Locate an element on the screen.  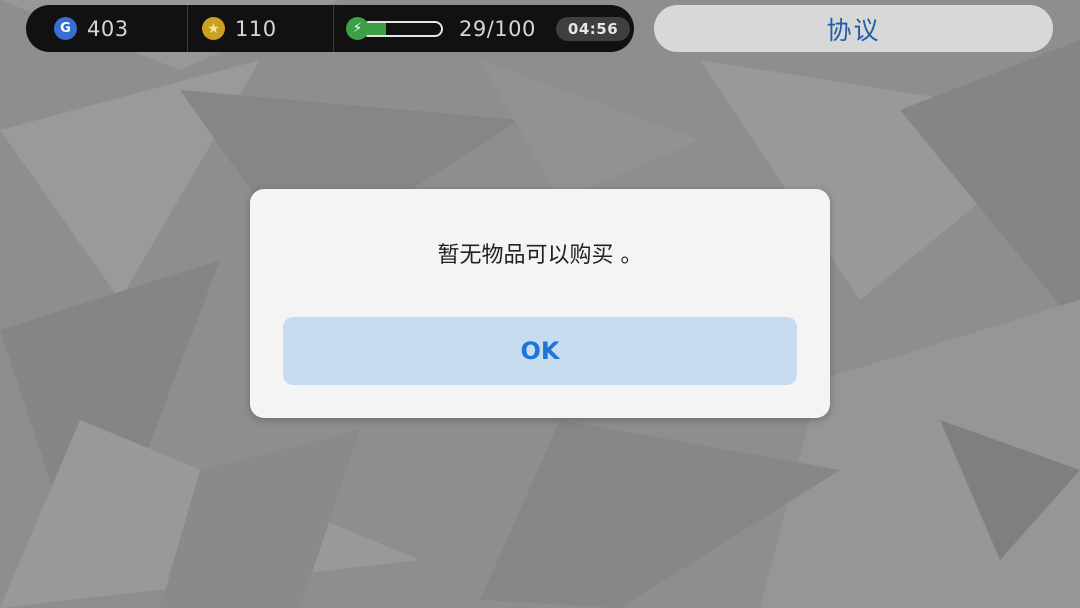
energy-progress-bar is located at coordinates (402, 28).